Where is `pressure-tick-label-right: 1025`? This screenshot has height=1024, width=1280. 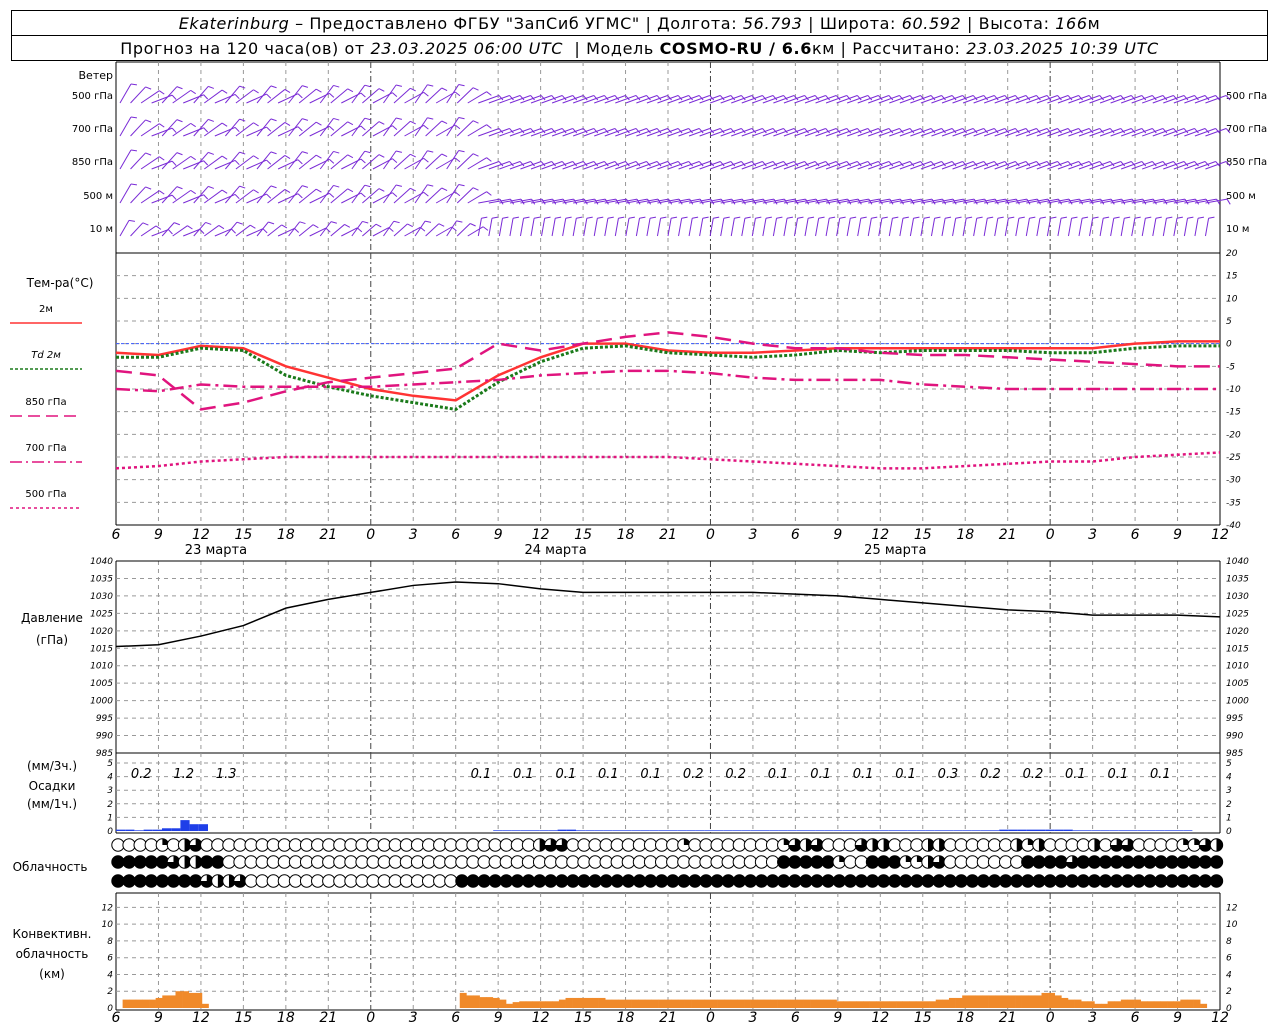 pressure-tick-label-right: 1025 is located at coordinates (1237, 614).